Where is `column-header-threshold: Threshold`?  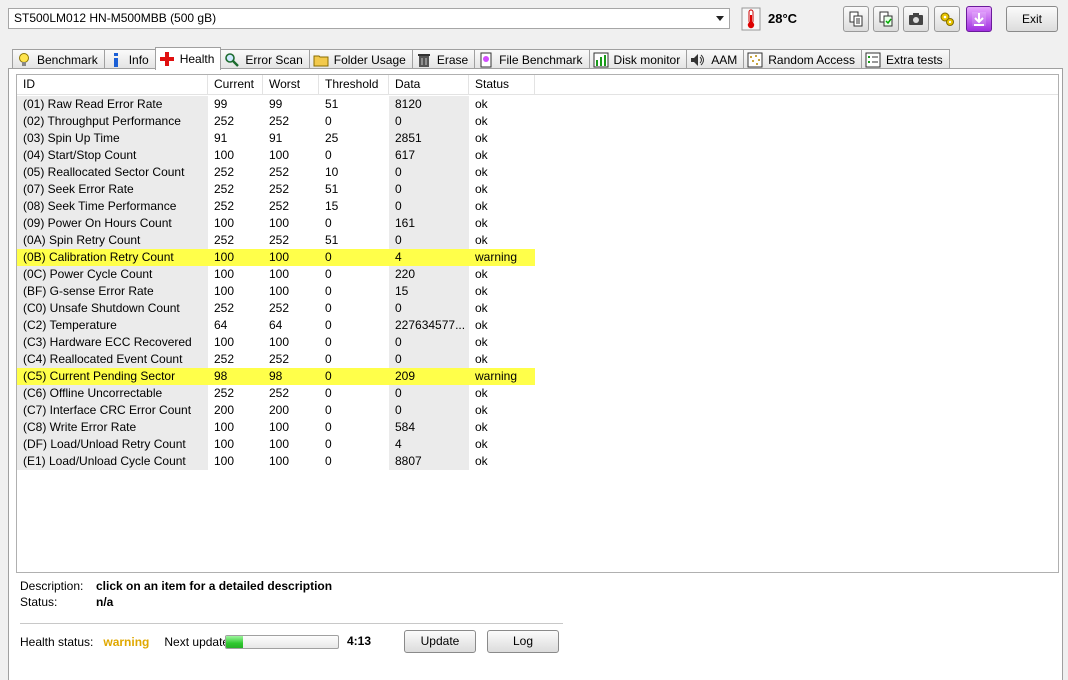
column-header-threshold: Threshold is located at coordinates (354, 84).